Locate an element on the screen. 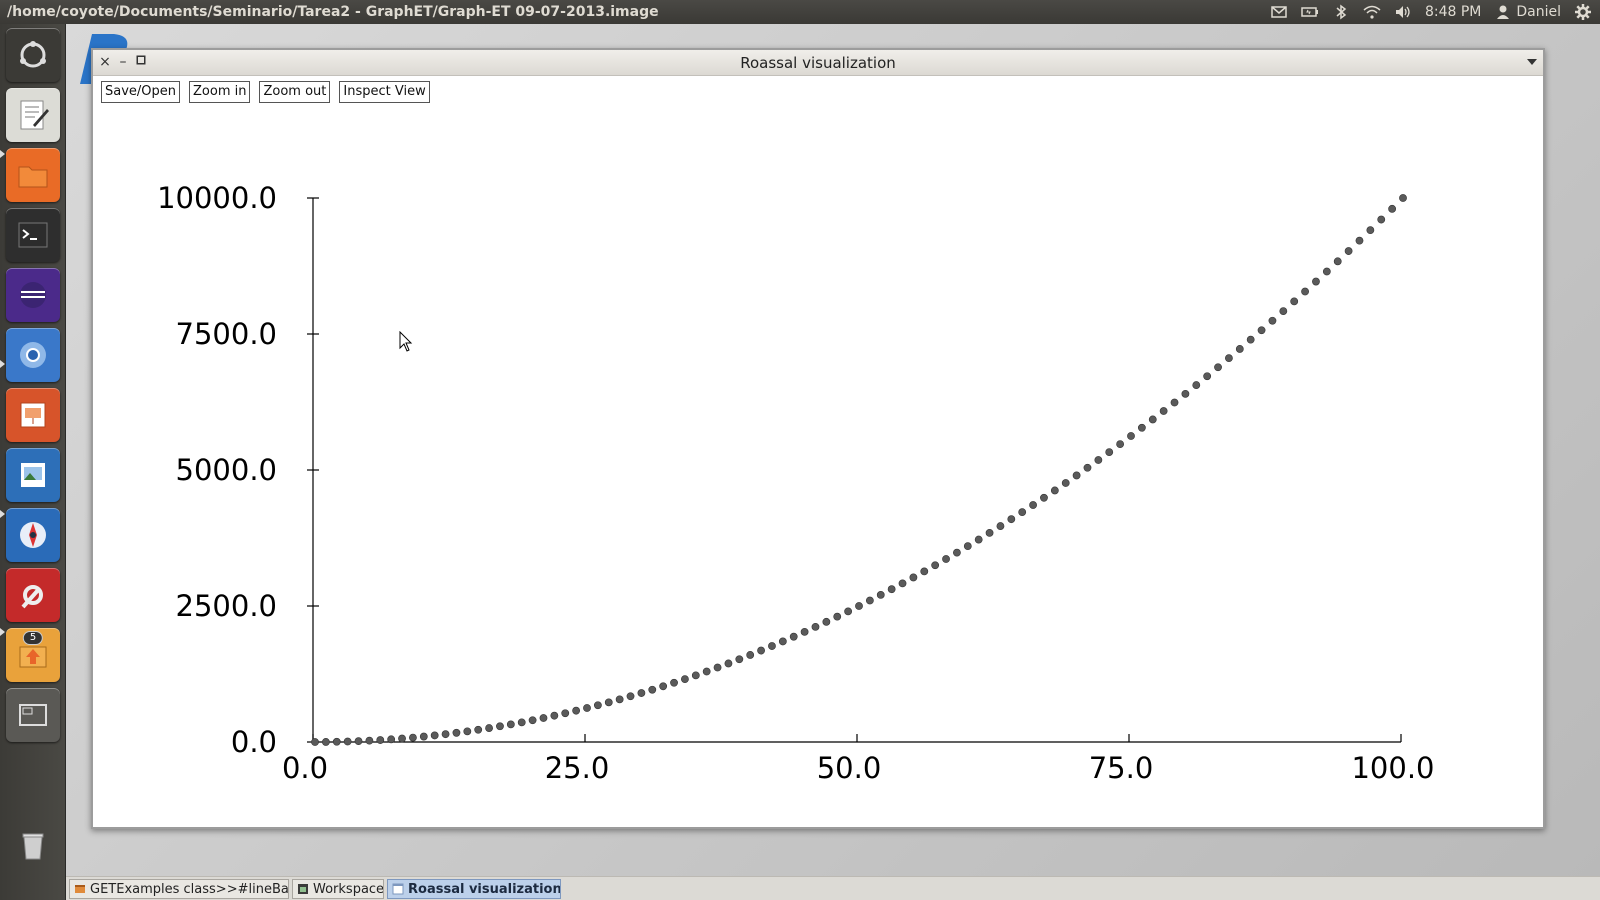 The image size is (1600, 900). files-icon is located at coordinates (33, 177).